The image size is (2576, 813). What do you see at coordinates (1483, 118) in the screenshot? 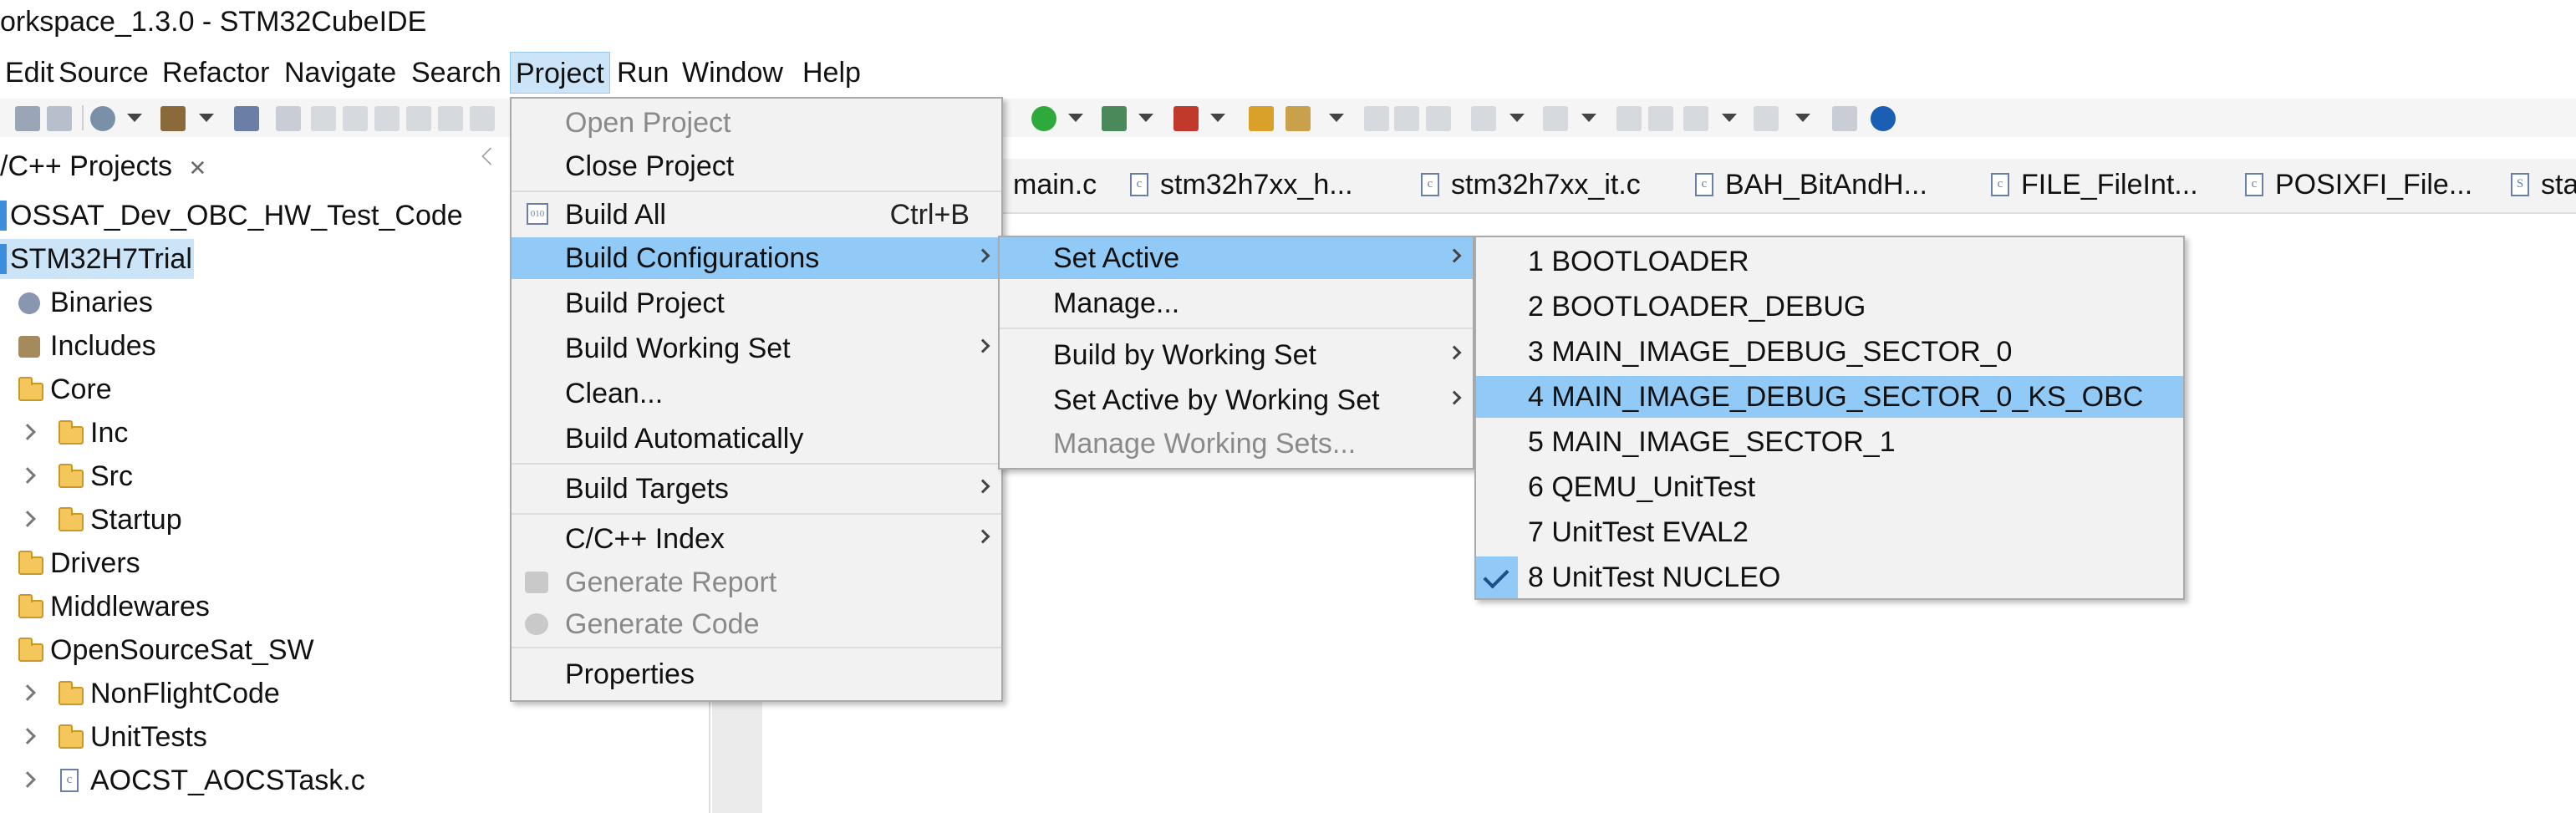
I see `next-annotation-icon` at bounding box center [1483, 118].